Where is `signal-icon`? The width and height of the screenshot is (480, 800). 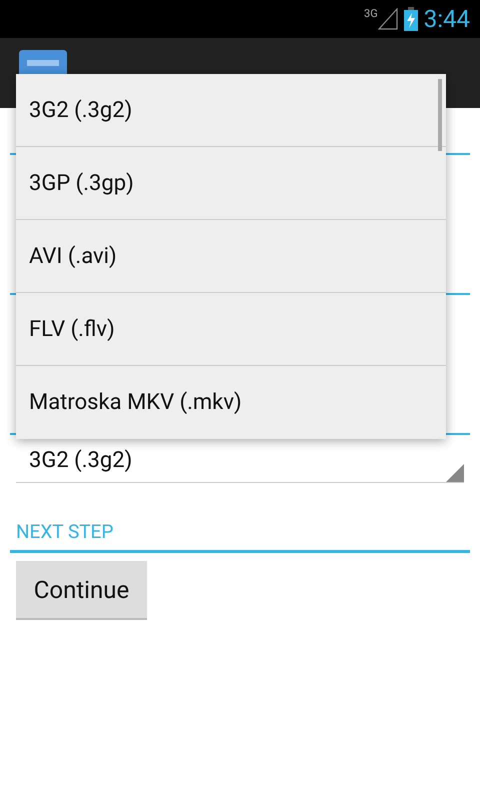
signal-icon is located at coordinates (388, 19).